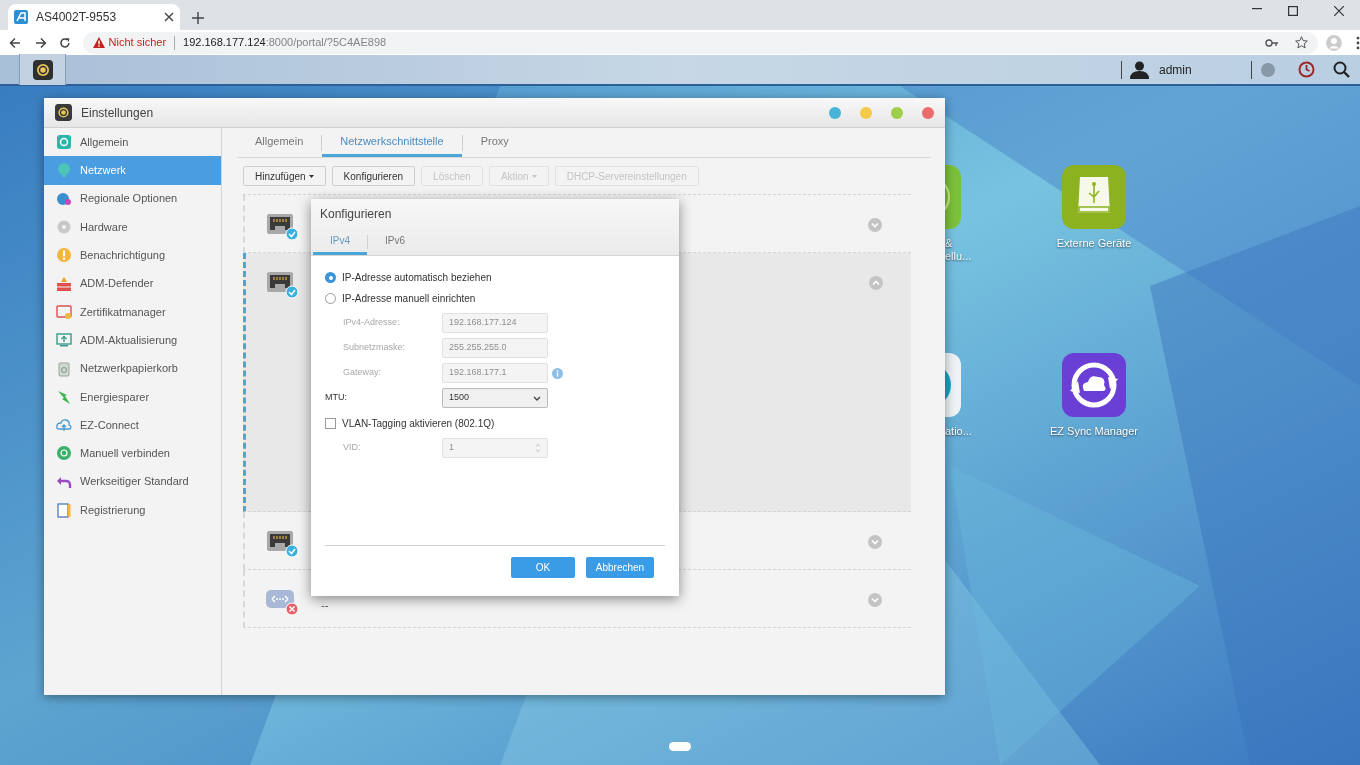 The width and height of the screenshot is (1360, 765). I want to click on app-label: Externe Geräte, so click(1094, 243).